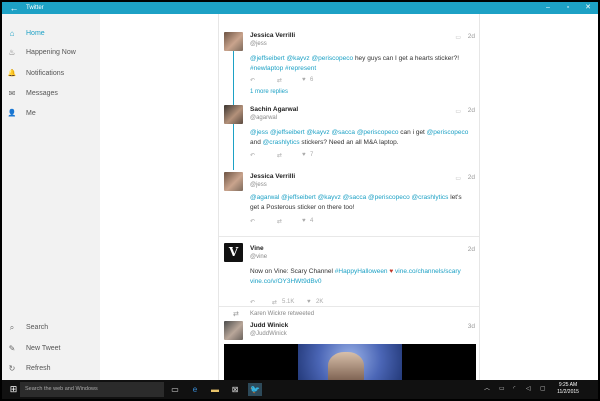  What do you see at coordinates (43, 348) in the screenshot?
I see `sidebar-item-label: New Tweet` at bounding box center [43, 348].